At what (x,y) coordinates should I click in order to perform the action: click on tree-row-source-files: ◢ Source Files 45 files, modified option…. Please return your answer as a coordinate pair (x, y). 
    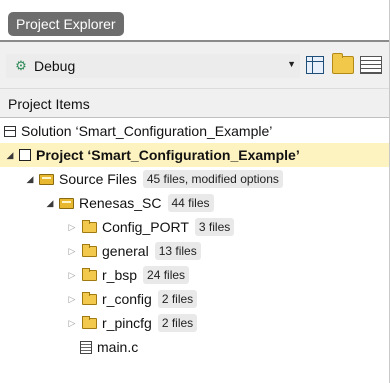
    Looking at the image, I should click on (194, 179).